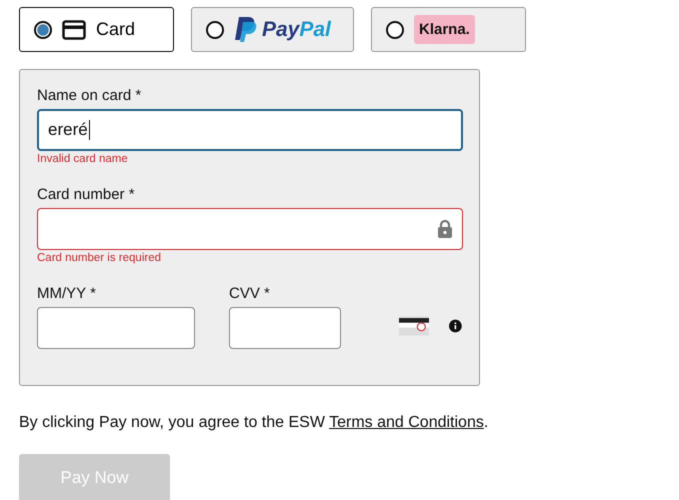  What do you see at coordinates (74, 30) in the screenshot?
I see `credit-card-icon` at bounding box center [74, 30].